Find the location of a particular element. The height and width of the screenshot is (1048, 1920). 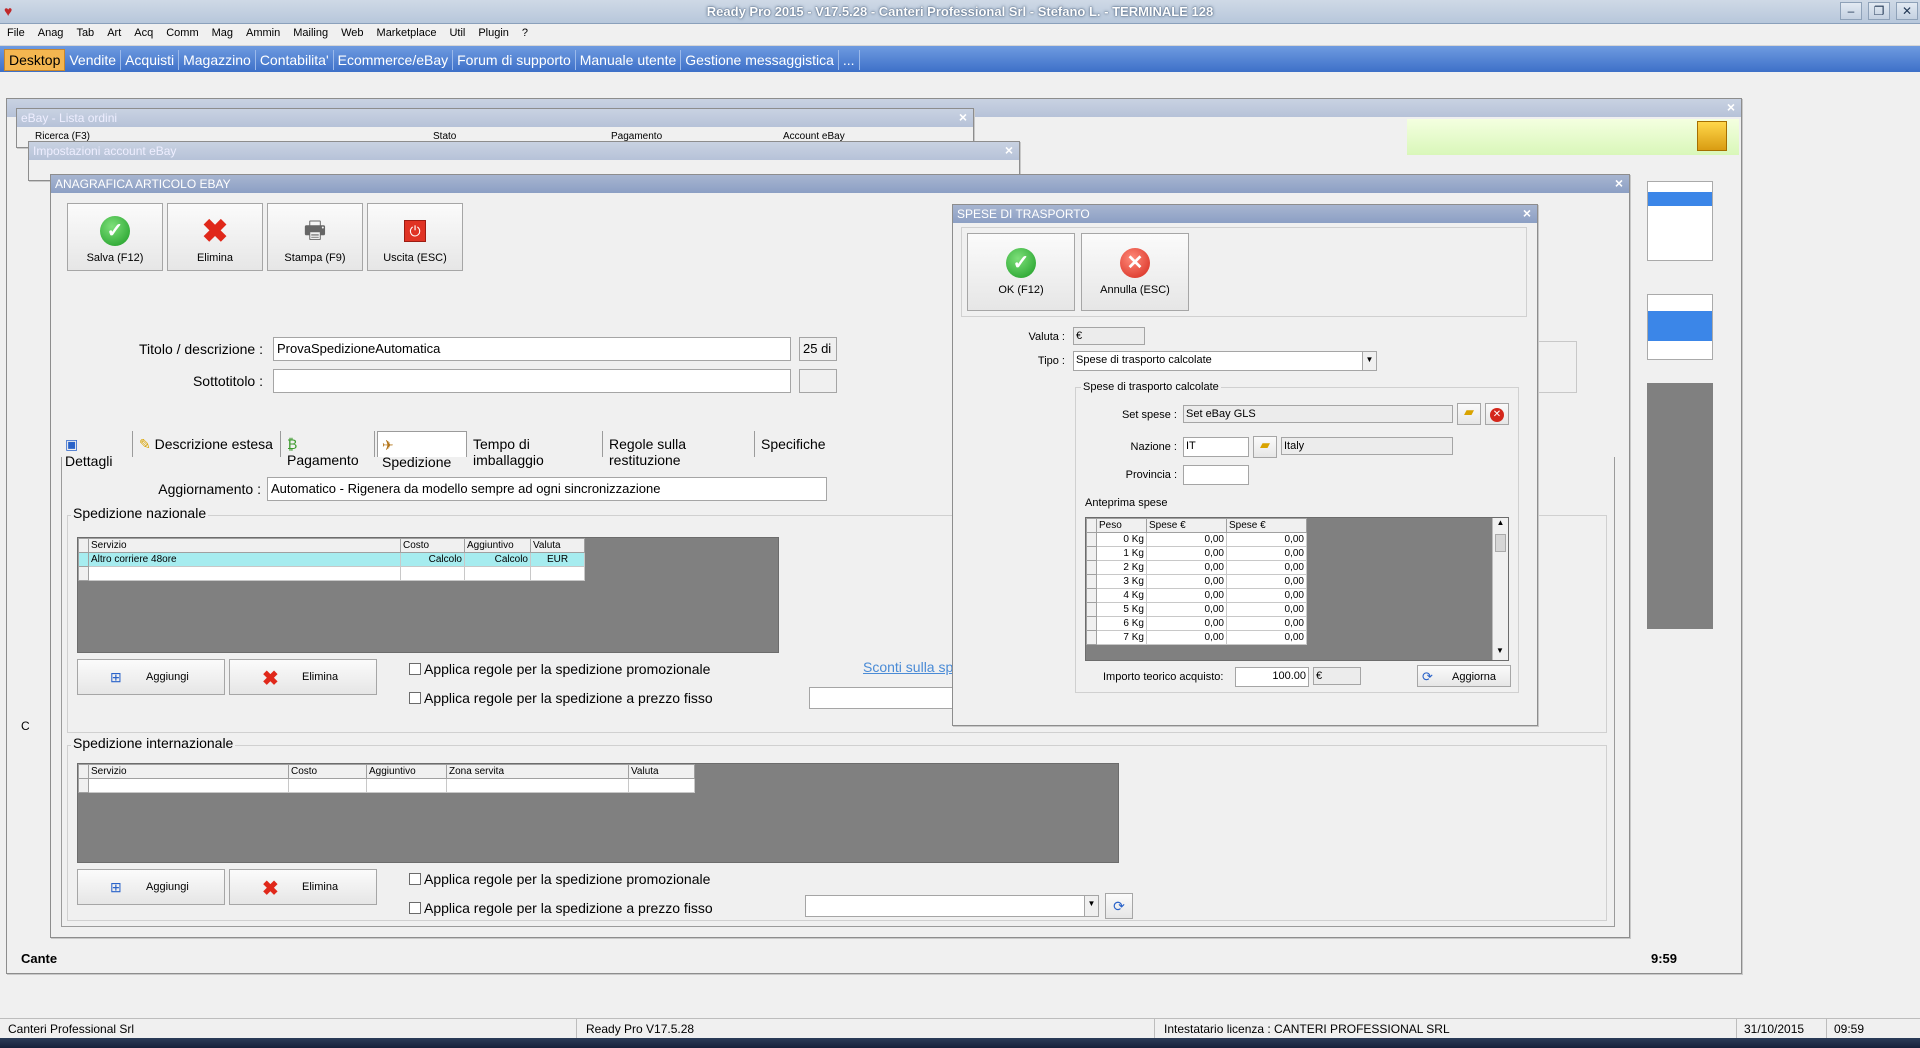

menu-comm: Comm is located at coordinates (181, 31).